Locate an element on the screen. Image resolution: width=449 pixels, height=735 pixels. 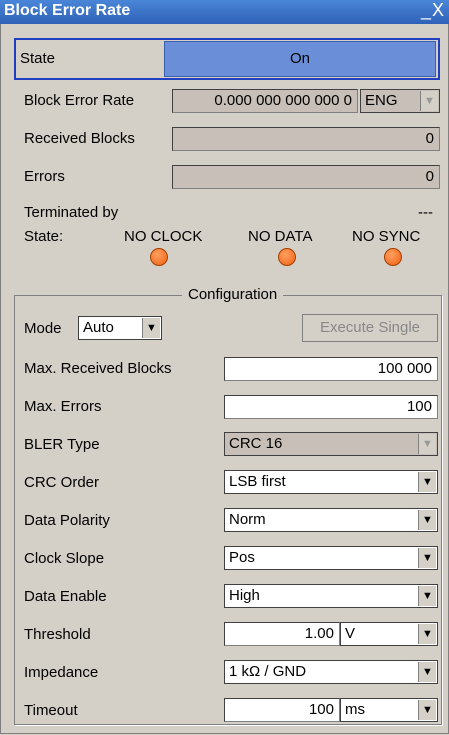
no-data-led-icon is located at coordinates (287, 257).